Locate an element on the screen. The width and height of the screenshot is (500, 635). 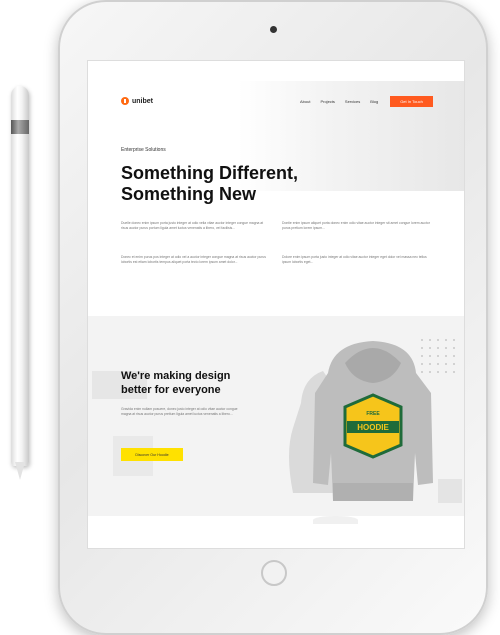
footer-strip is located at coordinates (276, 532).